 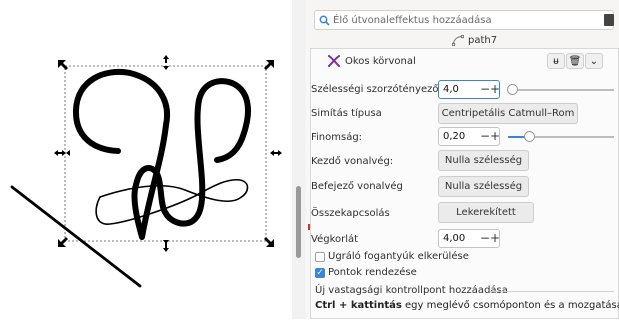 What do you see at coordinates (486, 212) in the screenshot?
I see `join-type-button: Lekerekített` at bounding box center [486, 212].